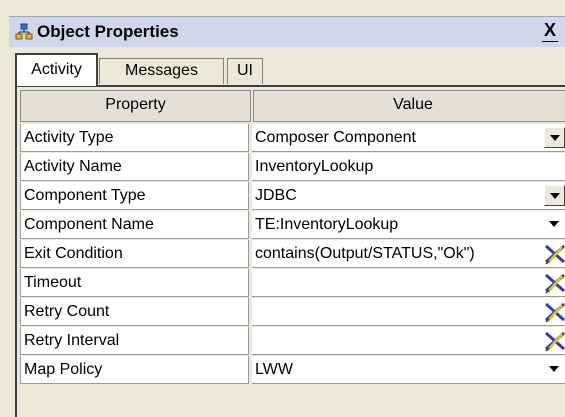 Image resolution: width=565 pixels, height=417 pixels. Describe the element at coordinates (56, 69) in the screenshot. I see `tab-activity: Activity` at that location.